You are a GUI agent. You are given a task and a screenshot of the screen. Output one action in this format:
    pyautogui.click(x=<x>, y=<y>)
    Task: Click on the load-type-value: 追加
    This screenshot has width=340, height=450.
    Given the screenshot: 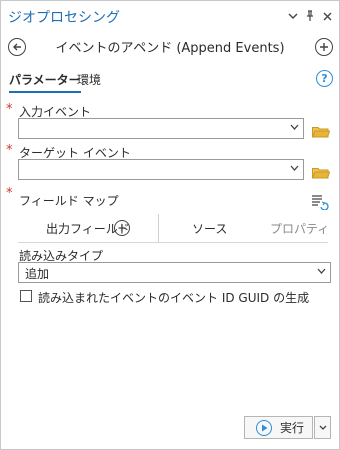 What is the action you would take?
    pyautogui.click(x=37, y=274)
    